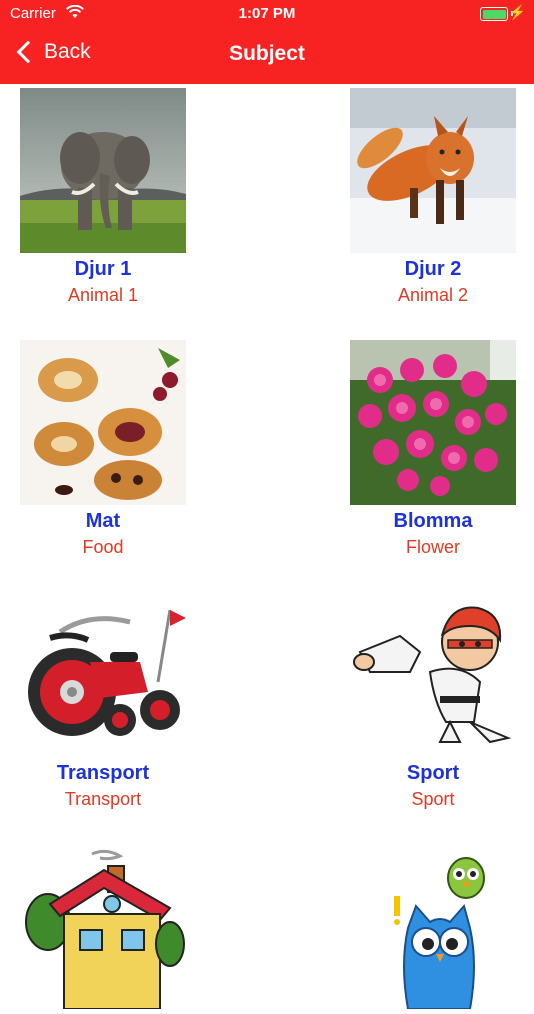  What do you see at coordinates (494, 14) in the screenshot?
I see `battery-icon` at bounding box center [494, 14].